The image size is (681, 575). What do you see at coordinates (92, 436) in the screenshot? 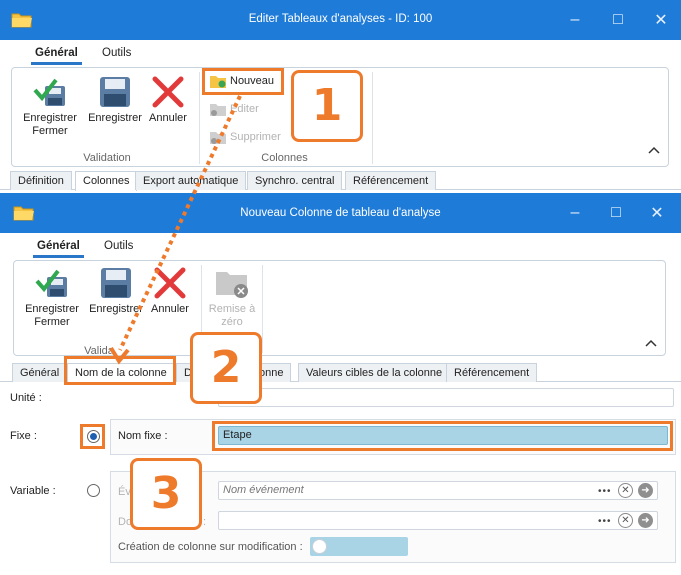
I see `highlight-fixed-radio` at bounding box center [92, 436].